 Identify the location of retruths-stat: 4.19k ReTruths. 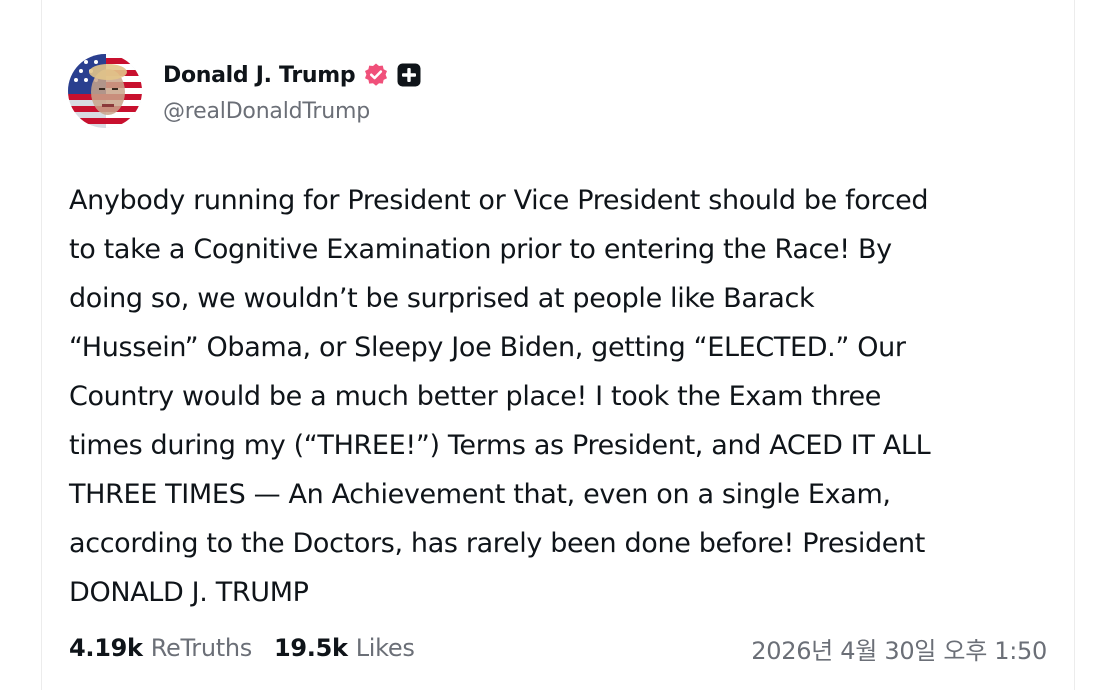
(160, 648).